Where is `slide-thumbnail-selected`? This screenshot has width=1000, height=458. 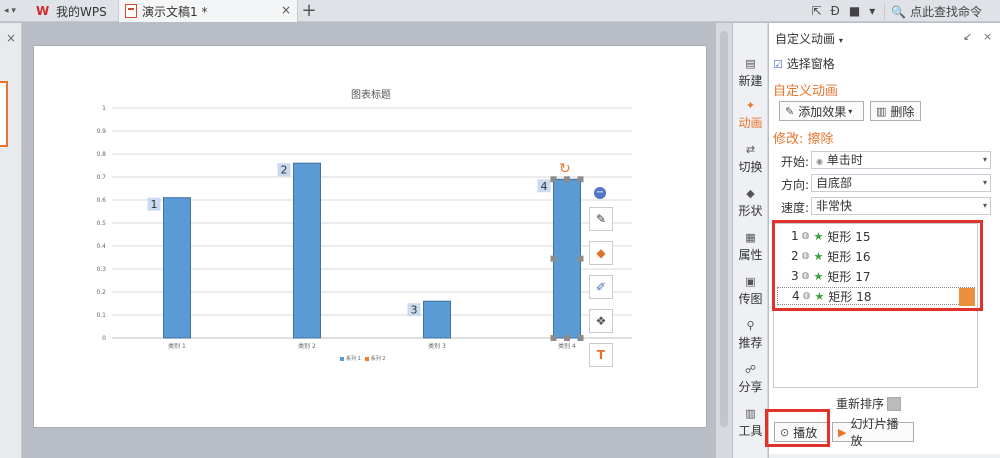 slide-thumbnail-selected is located at coordinates (4, 114).